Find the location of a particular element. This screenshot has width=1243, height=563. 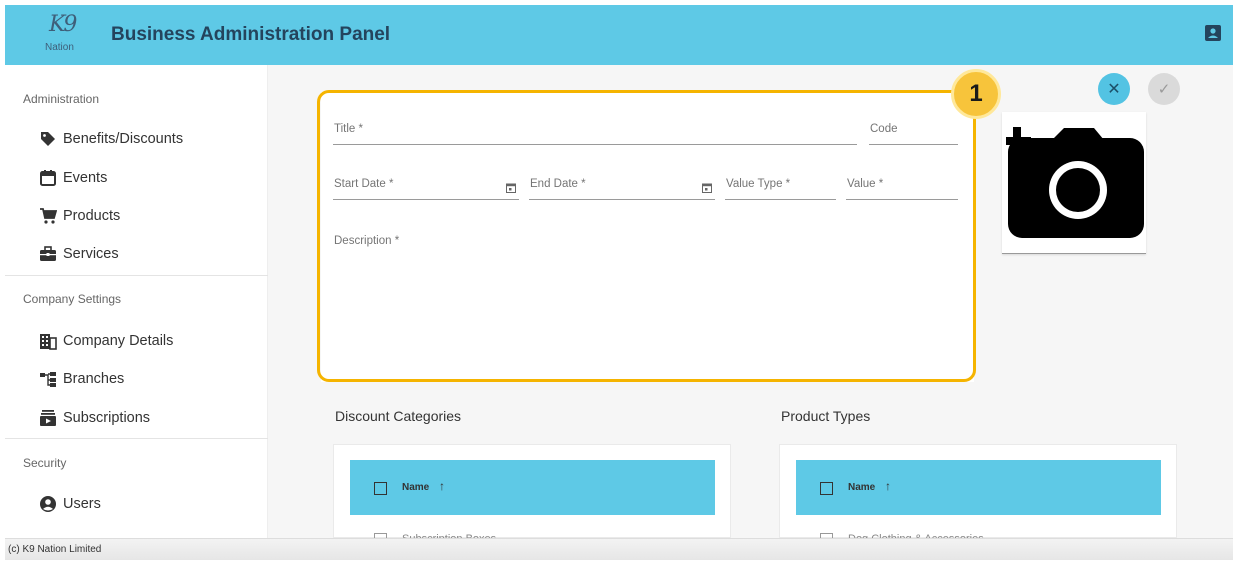

sidebar-item-label: Users is located at coordinates (82, 504).